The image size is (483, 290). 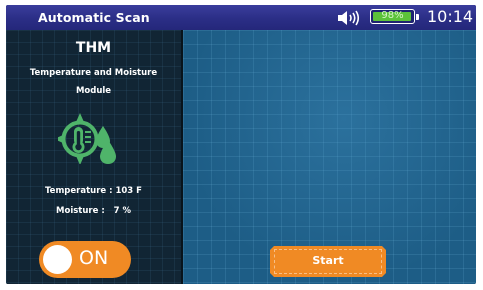 I want to click on power-toggle: ON, so click(x=85, y=259).